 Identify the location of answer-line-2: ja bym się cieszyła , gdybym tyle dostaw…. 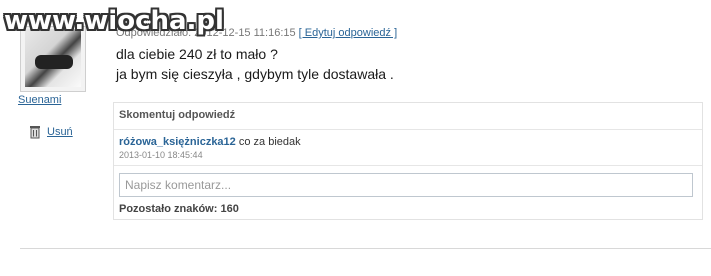
(255, 74).